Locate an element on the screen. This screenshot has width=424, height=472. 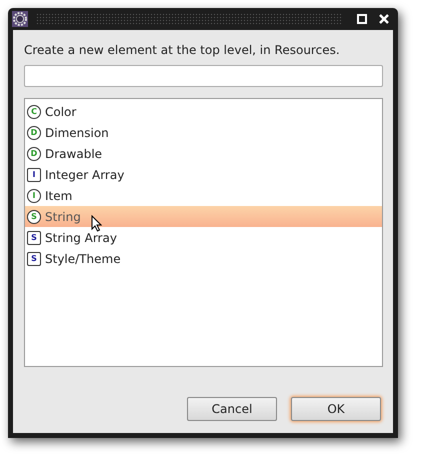
filter-field is located at coordinates (203, 76).